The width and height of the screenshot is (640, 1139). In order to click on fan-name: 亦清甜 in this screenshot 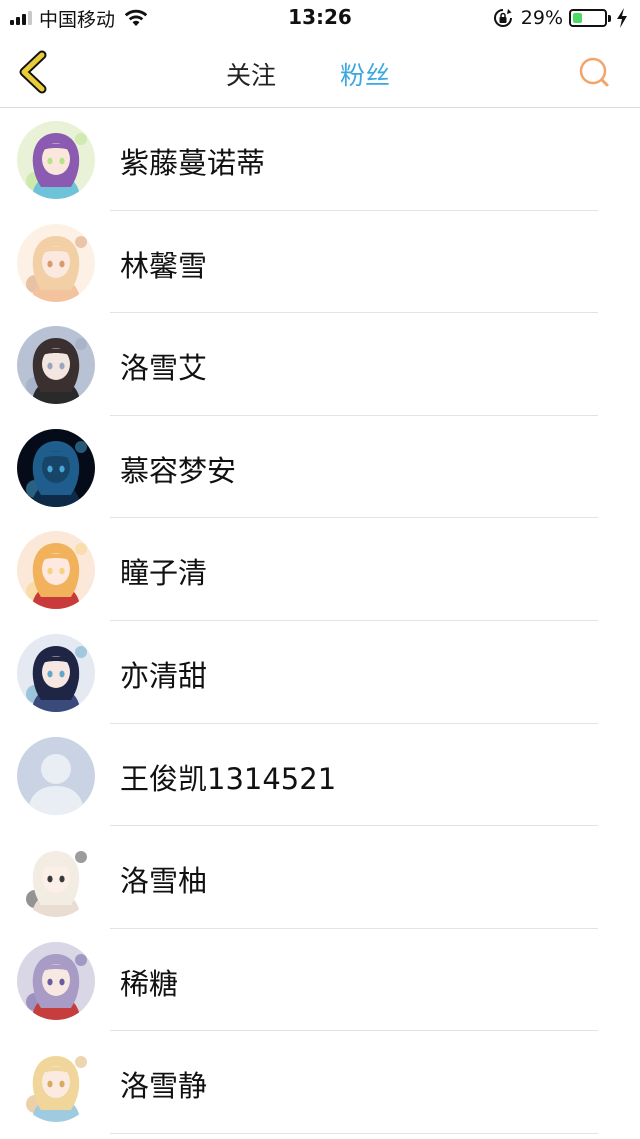, I will do `click(164, 675)`.